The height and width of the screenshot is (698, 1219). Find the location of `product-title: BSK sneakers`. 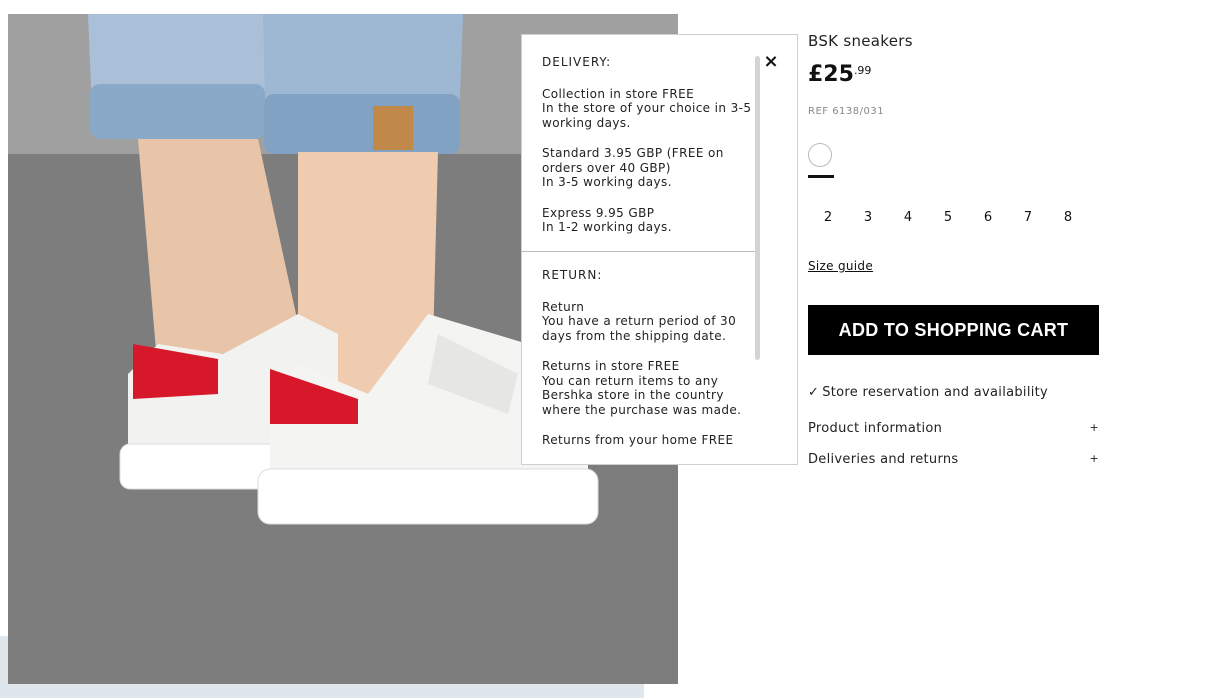

product-title: BSK sneakers is located at coordinates (860, 41).